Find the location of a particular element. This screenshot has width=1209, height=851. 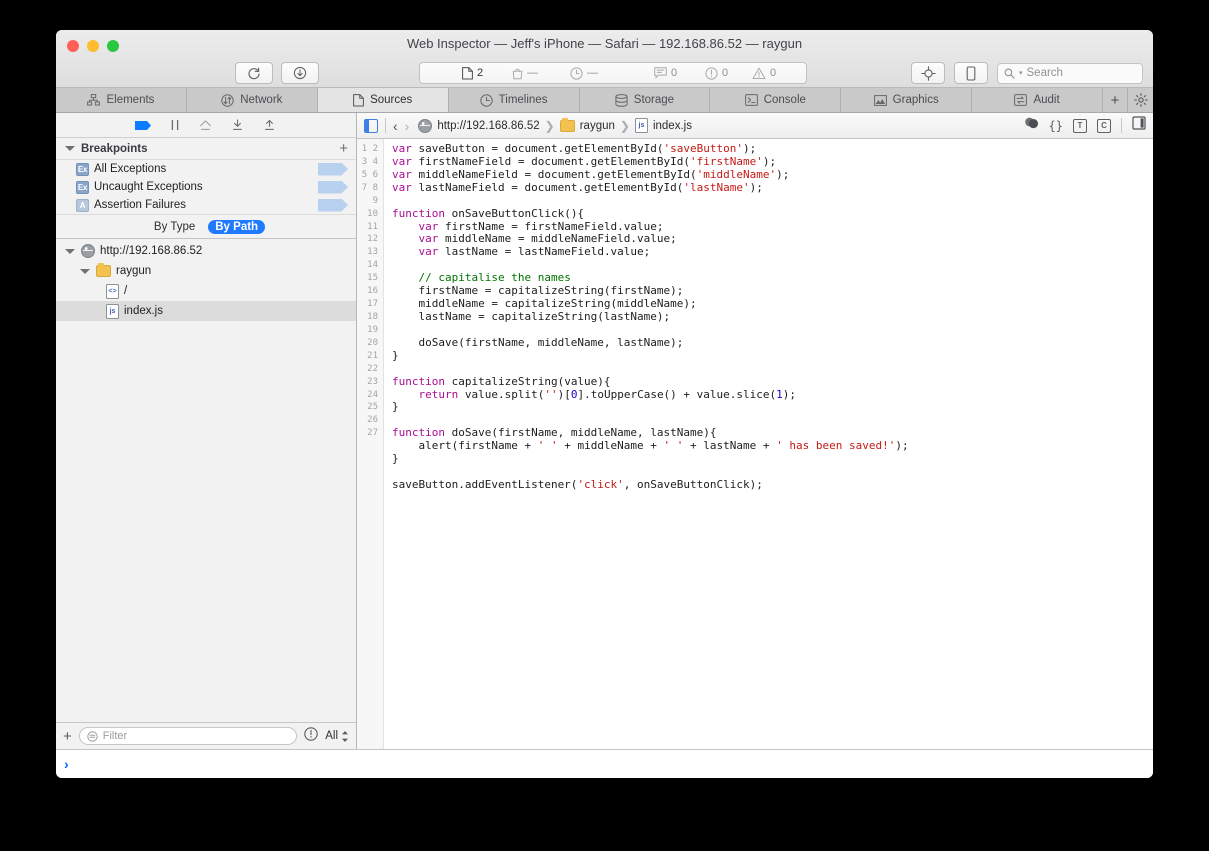

add-breakpoint-button: + is located at coordinates (343, 148).